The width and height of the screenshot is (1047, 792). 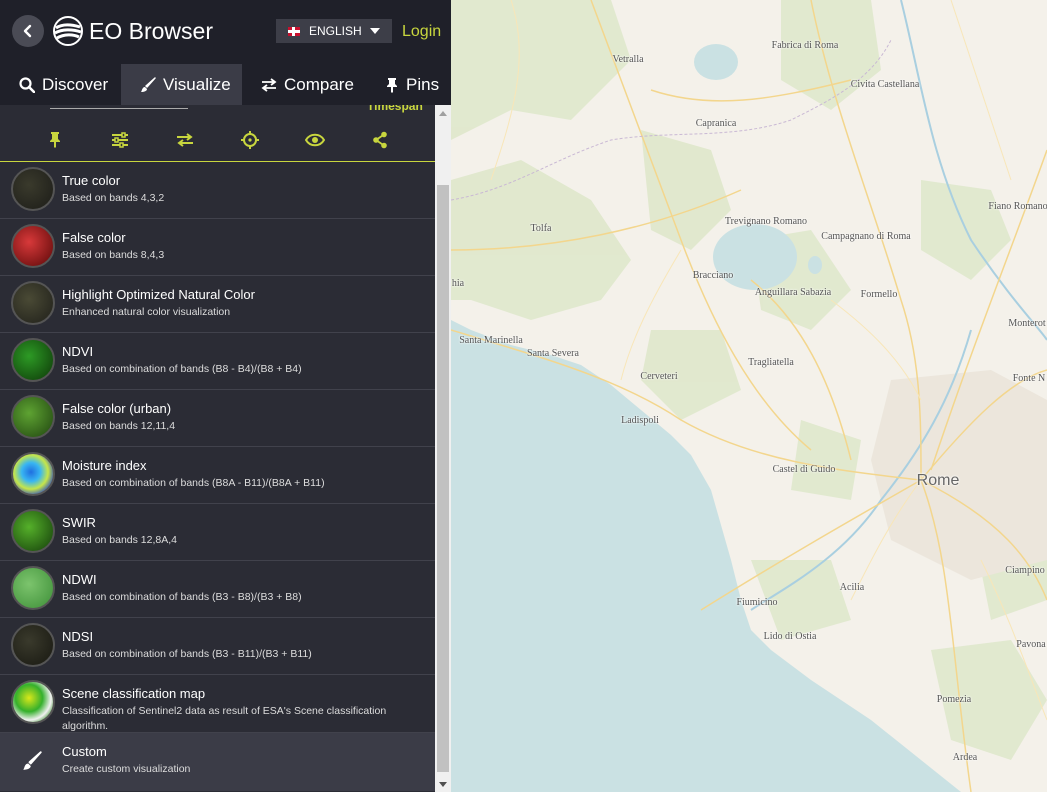 What do you see at coordinates (1025, 570) in the screenshot?
I see `map-label-ciampino: Ciampino` at bounding box center [1025, 570].